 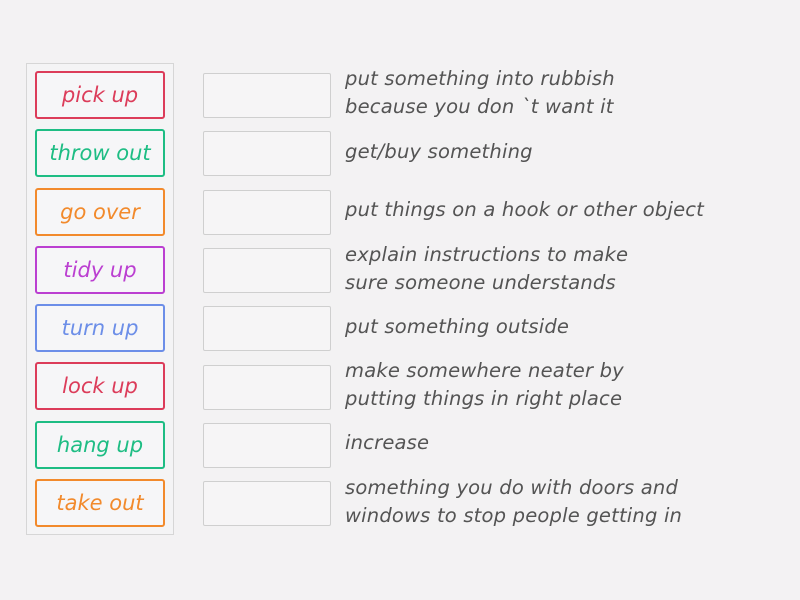 What do you see at coordinates (457, 326) in the screenshot?
I see `definition-5: put something outside` at bounding box center [457, 326].